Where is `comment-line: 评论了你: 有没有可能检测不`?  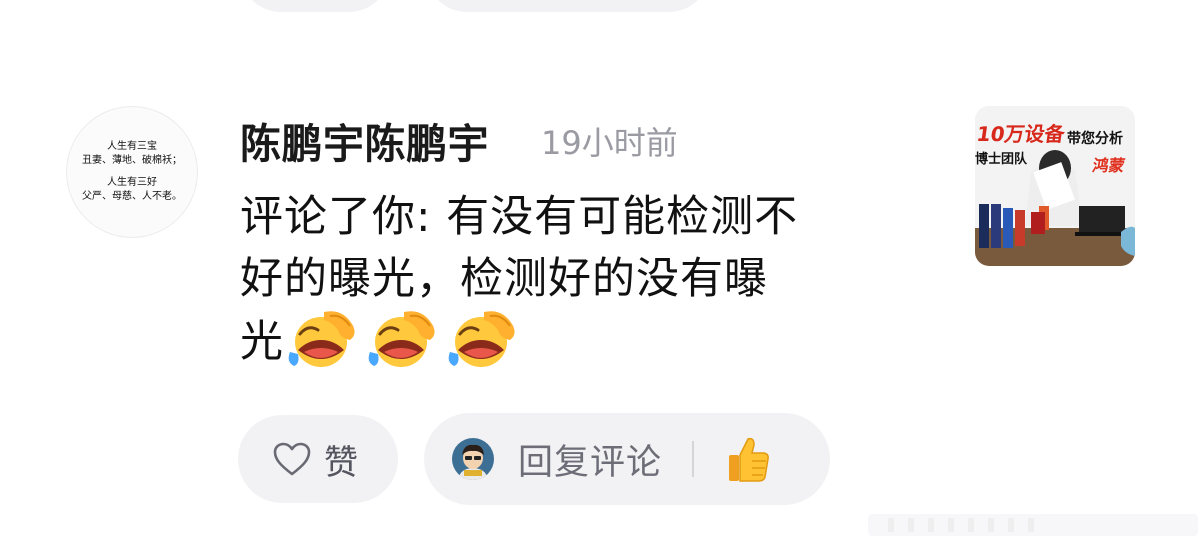
comment-line: 评论了你: 有没有可能检测不 is located at coordinates (519, 217).